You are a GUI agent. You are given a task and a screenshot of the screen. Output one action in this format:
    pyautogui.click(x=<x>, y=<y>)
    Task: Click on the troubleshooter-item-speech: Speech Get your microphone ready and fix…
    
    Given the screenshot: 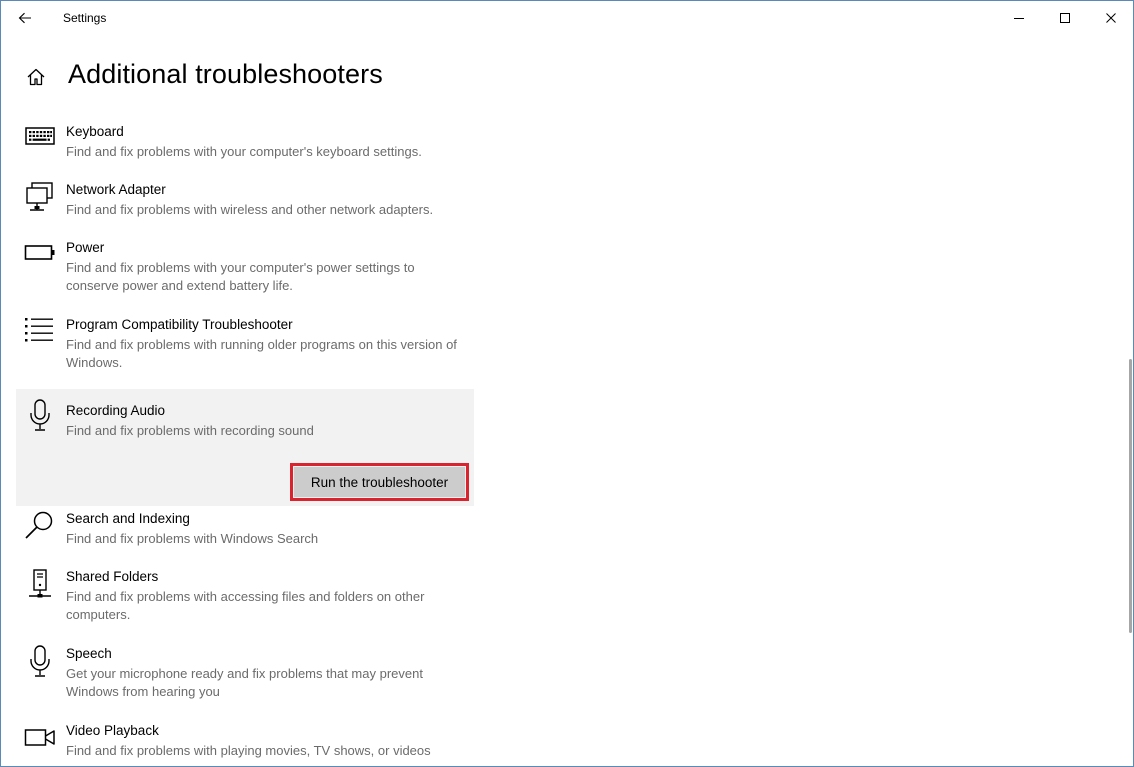 What is the action you would take?
    pyautogui.click(x=245, y=679)
    